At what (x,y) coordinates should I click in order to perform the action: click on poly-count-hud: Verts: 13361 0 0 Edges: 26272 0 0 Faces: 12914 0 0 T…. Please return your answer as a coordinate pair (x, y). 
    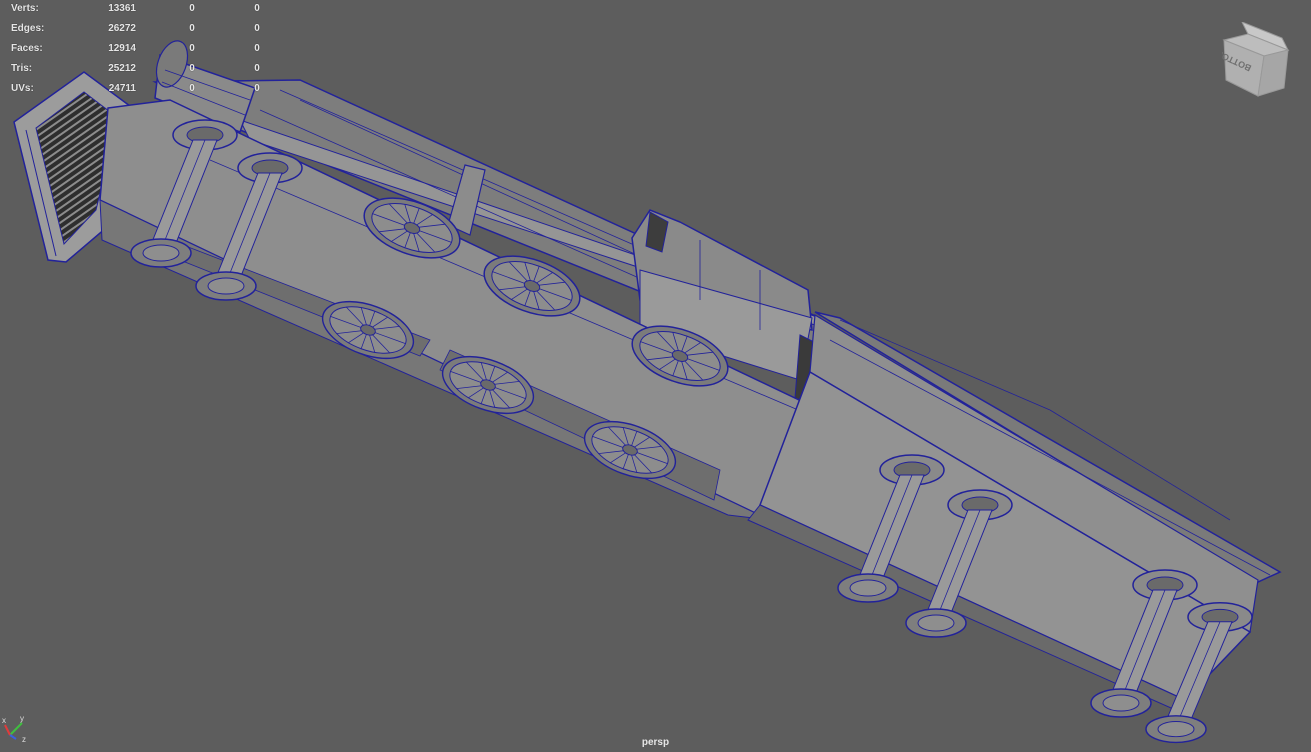
    Looking at the image, I should click on (141, 52).